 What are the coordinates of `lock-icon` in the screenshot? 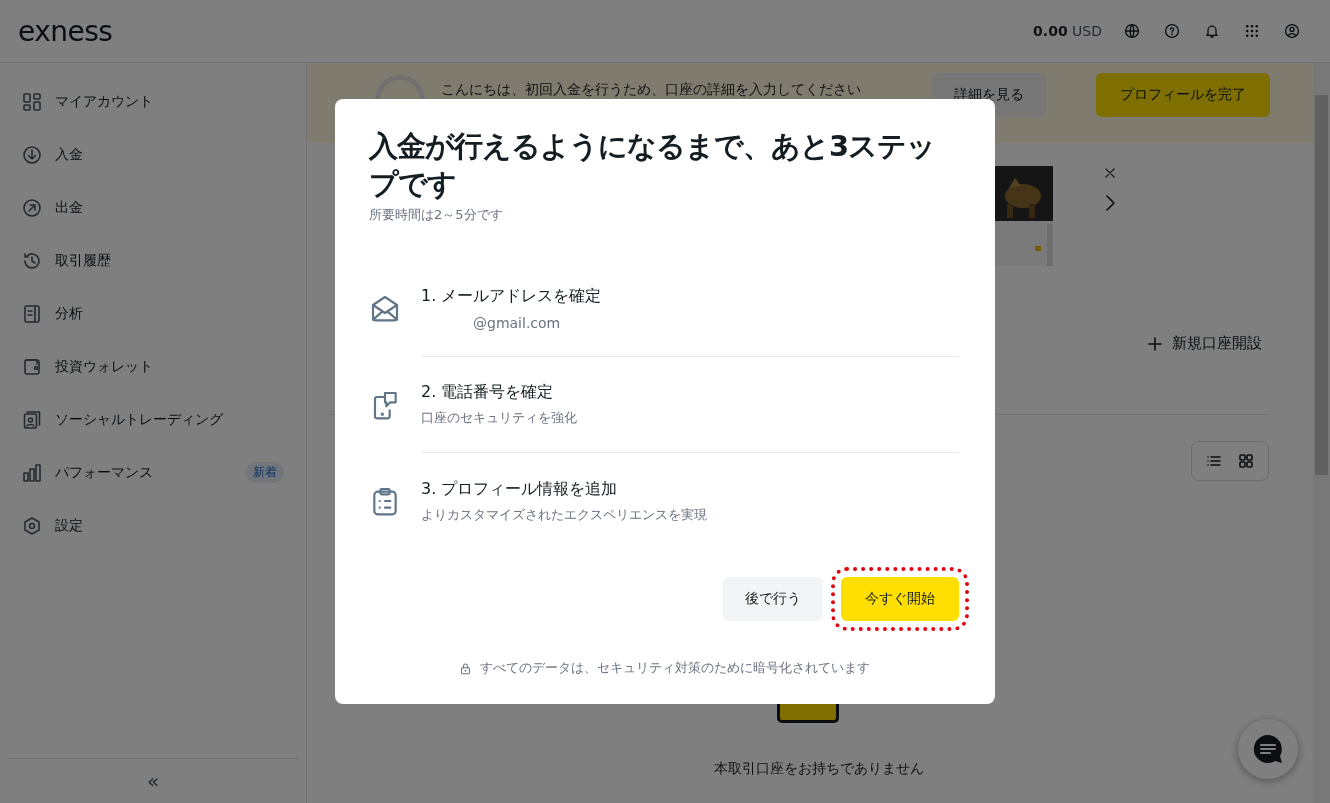 It's located at (465, 668).